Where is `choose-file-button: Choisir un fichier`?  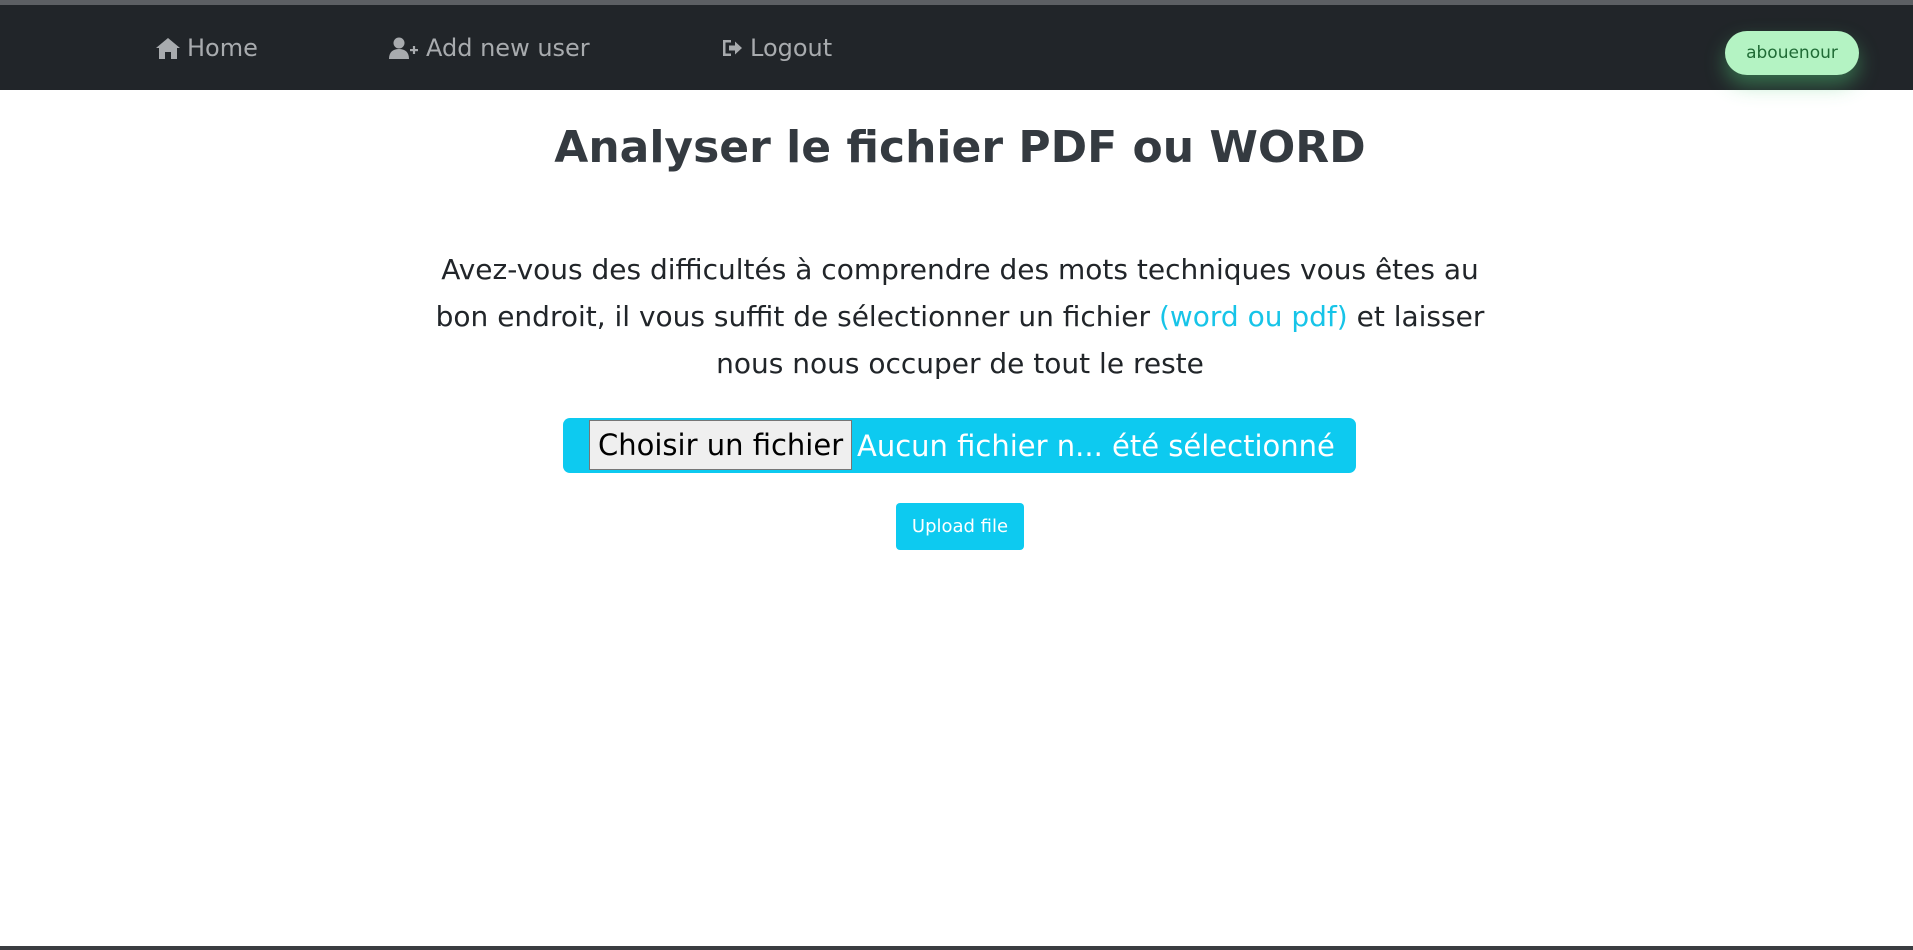 choose-file-button: Choisir un fichier is located at coordinates (721, 445).